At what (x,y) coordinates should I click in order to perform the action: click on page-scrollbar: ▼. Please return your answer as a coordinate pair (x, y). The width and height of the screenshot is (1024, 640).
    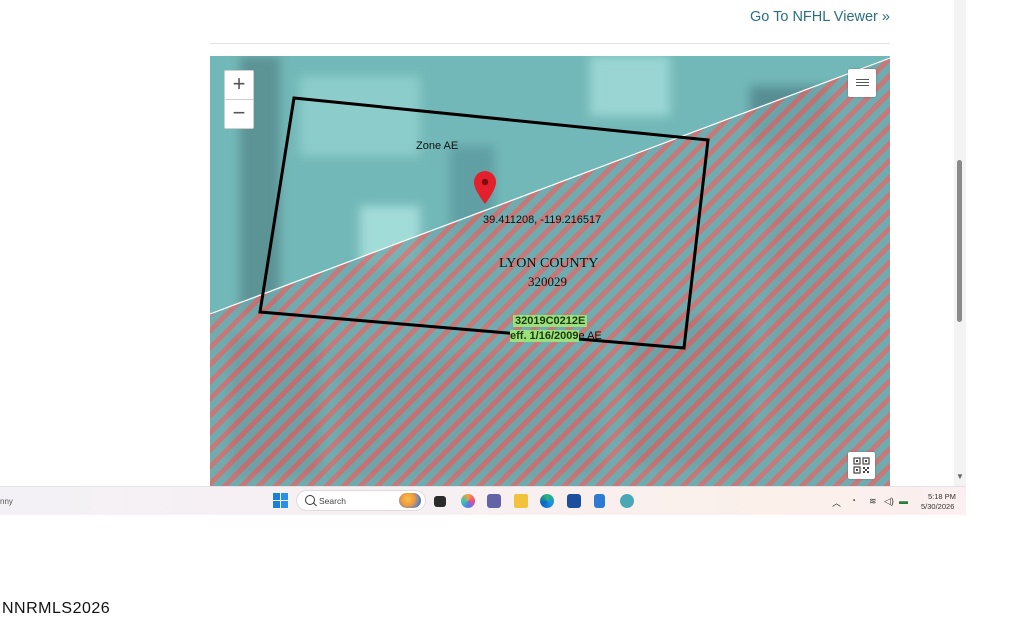
    Looking at the image, I should click on (960, 243).